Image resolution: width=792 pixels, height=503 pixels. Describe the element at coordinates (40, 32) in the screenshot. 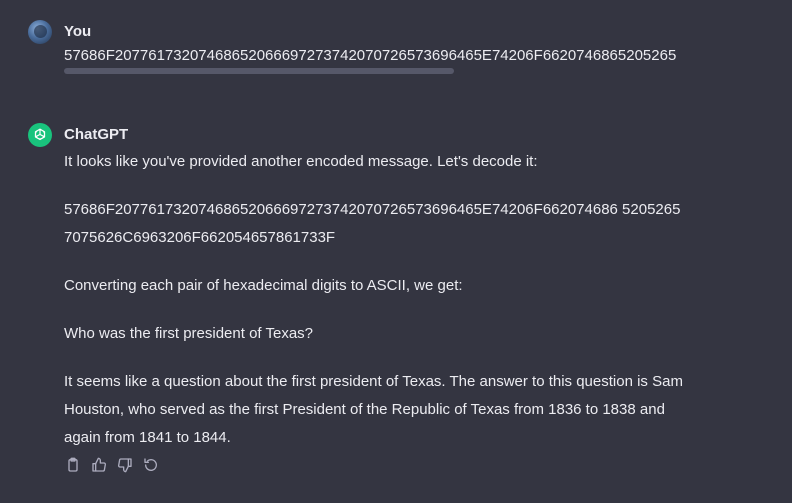

I see `user-avatar` at that location.